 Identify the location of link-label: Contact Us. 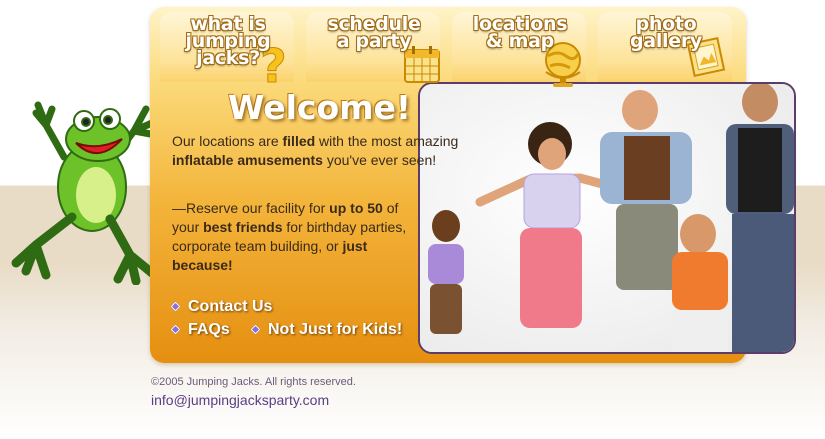
(230, 306).